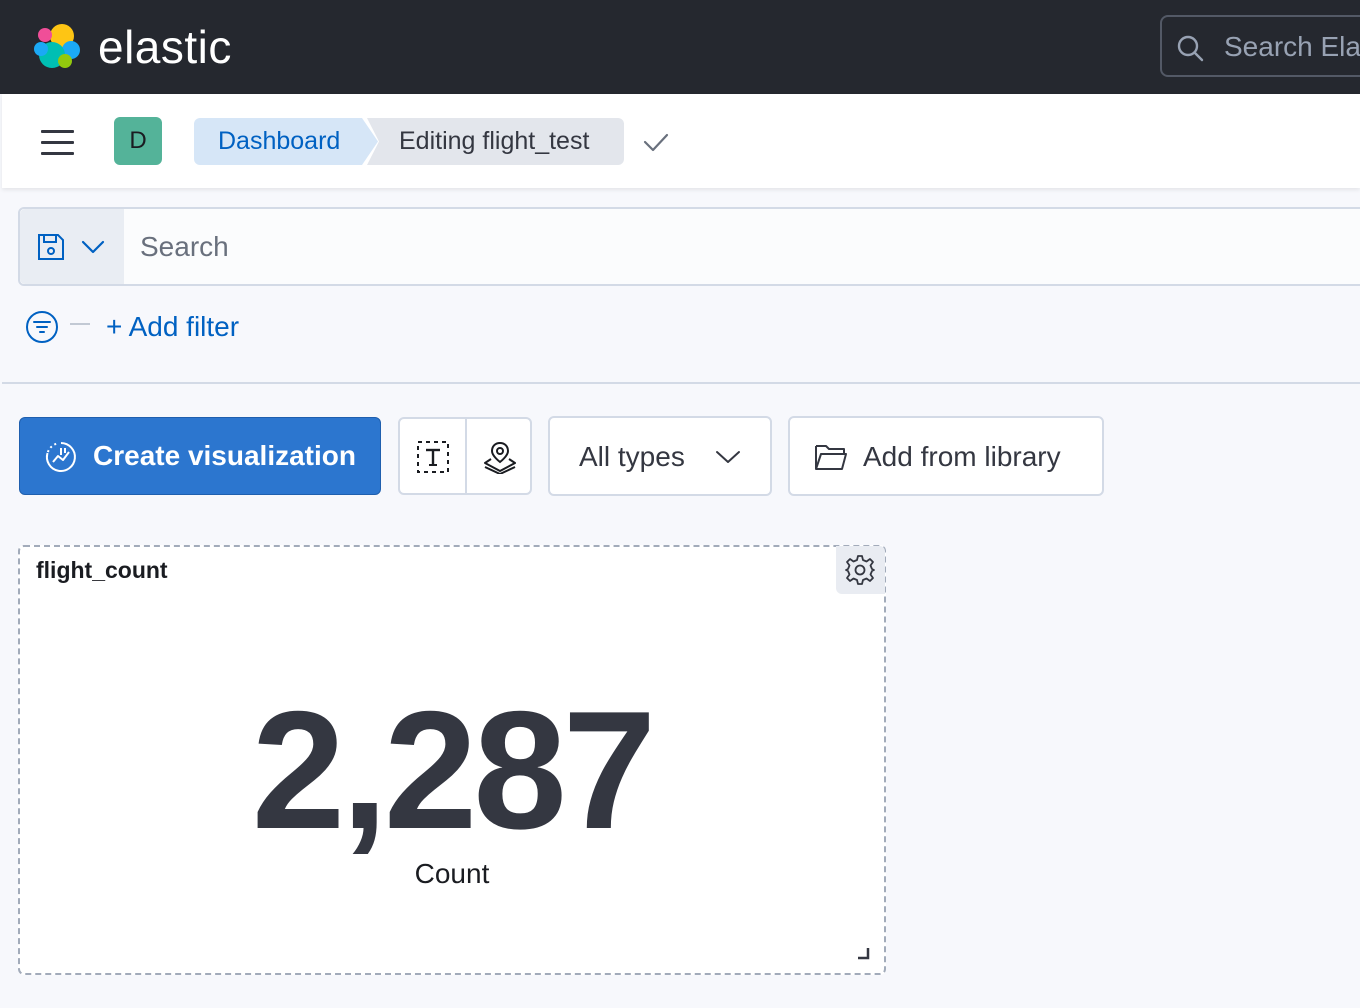 Image resolution: width=1360 pixels, height=1008 pixels. I want to click on search-icon, so click(1190, 48).